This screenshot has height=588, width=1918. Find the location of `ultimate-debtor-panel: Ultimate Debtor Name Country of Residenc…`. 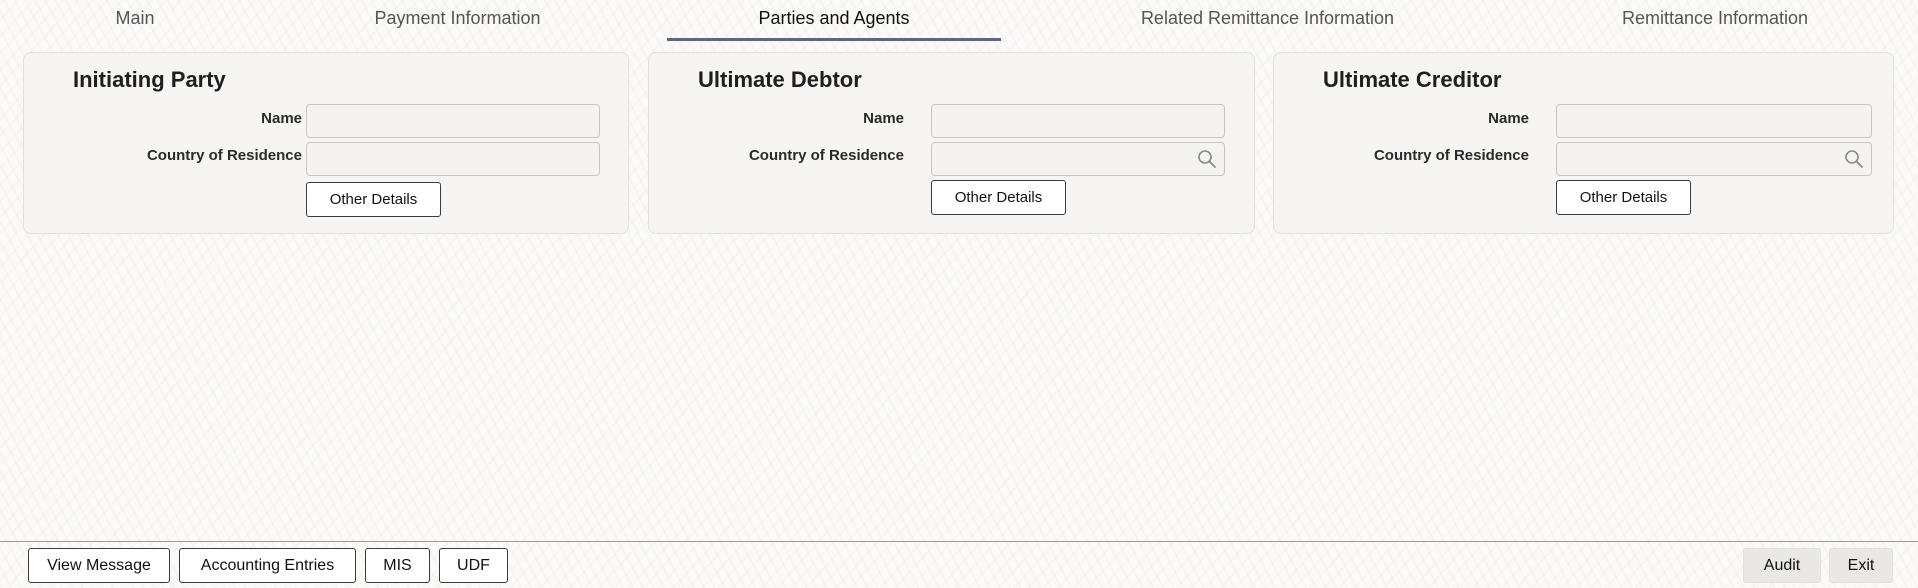

ultimate-debtor-panel: Ultimate Debtor Name Country of Residenc… is located at coordinates (951, 143).